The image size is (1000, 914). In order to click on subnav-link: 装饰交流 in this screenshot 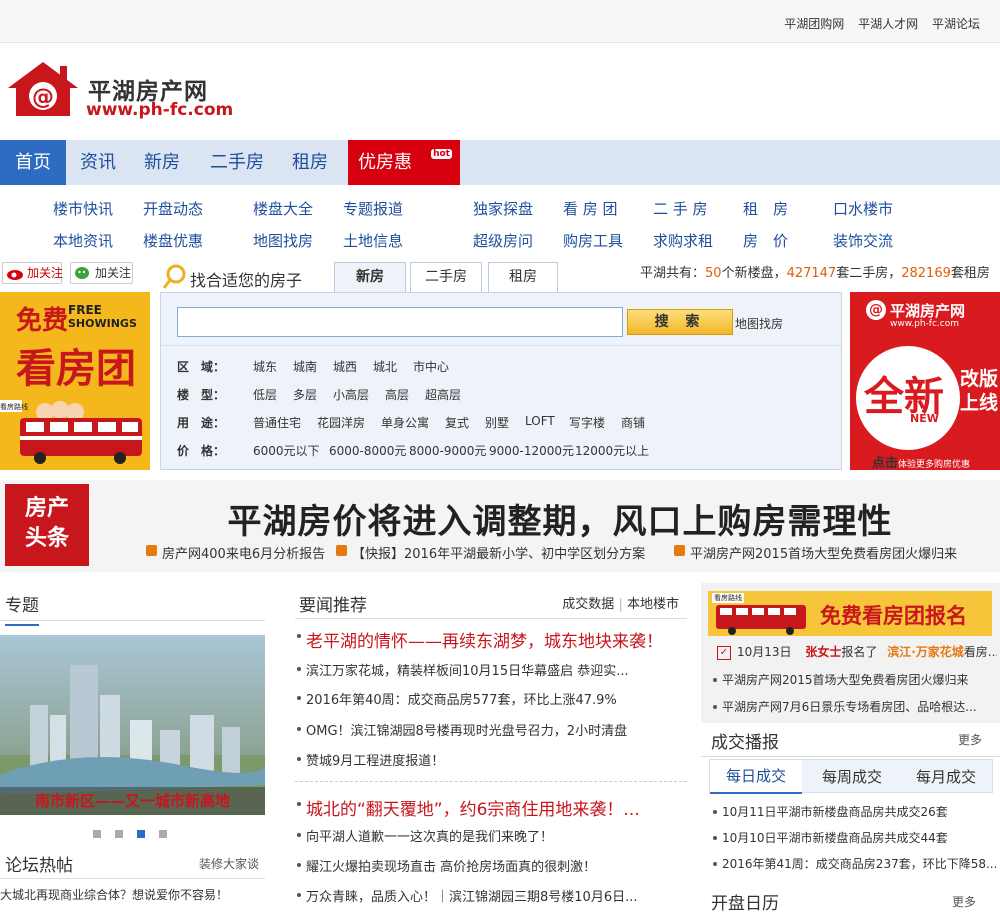, I will do `click(863, 240)`.